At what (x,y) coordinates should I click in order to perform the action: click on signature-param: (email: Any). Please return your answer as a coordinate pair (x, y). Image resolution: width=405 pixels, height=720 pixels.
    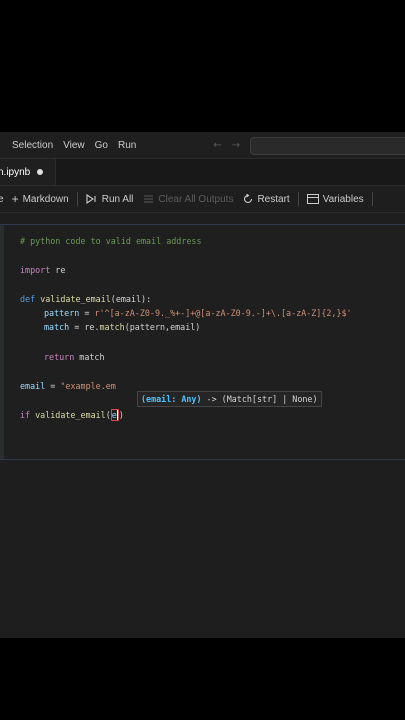
    Looking at the image, I should click on (171, 399).